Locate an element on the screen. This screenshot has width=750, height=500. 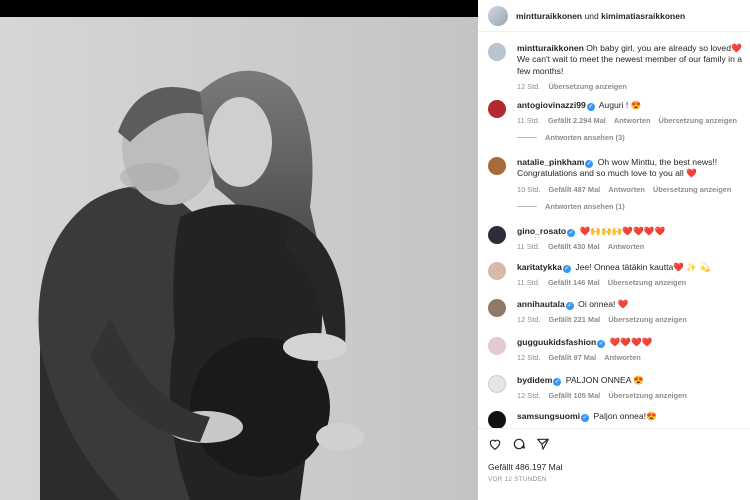
list-item: samsungsuomi ✓ Paljon onnea!😍 is located at coordinates (614, 419).